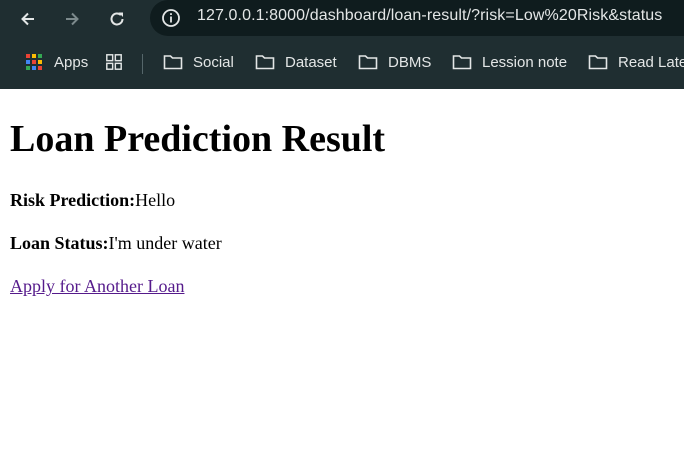 The image size is (684, 470). What do you see at coordinates (410, 62) in the screenshot?
I see `bookmark-label: DBMS` at bounding box center [410, 62].